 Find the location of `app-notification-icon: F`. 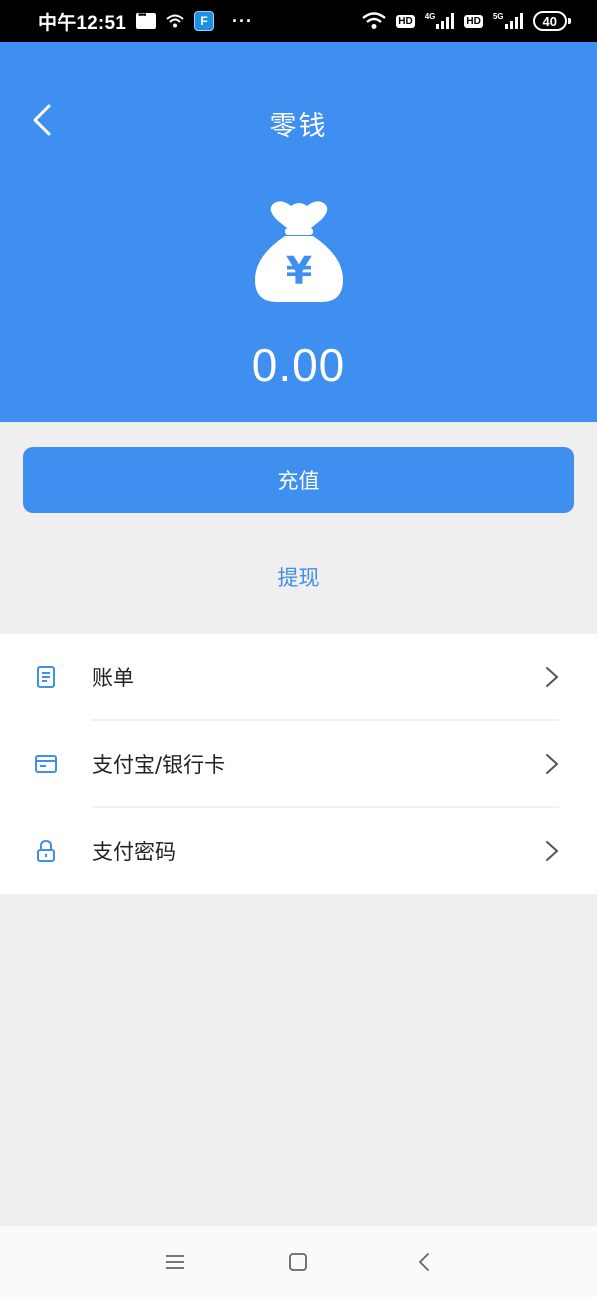

app-notification-icon: F is located at coordinates (204, 21).